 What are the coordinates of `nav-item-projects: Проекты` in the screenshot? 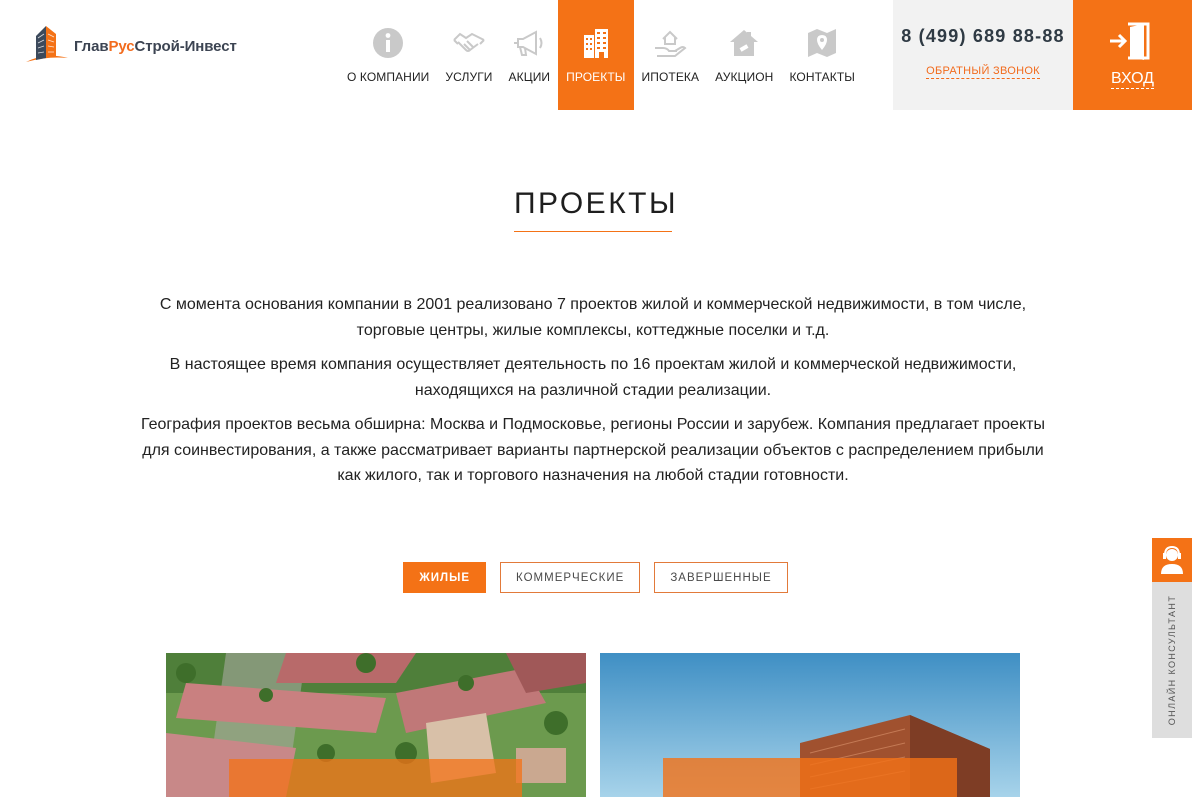 It's located at (596, 55).